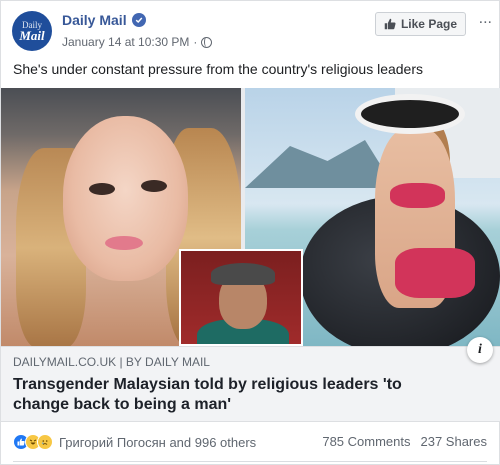  I want to click on like-page-button: Like Page, so click(420, 24).